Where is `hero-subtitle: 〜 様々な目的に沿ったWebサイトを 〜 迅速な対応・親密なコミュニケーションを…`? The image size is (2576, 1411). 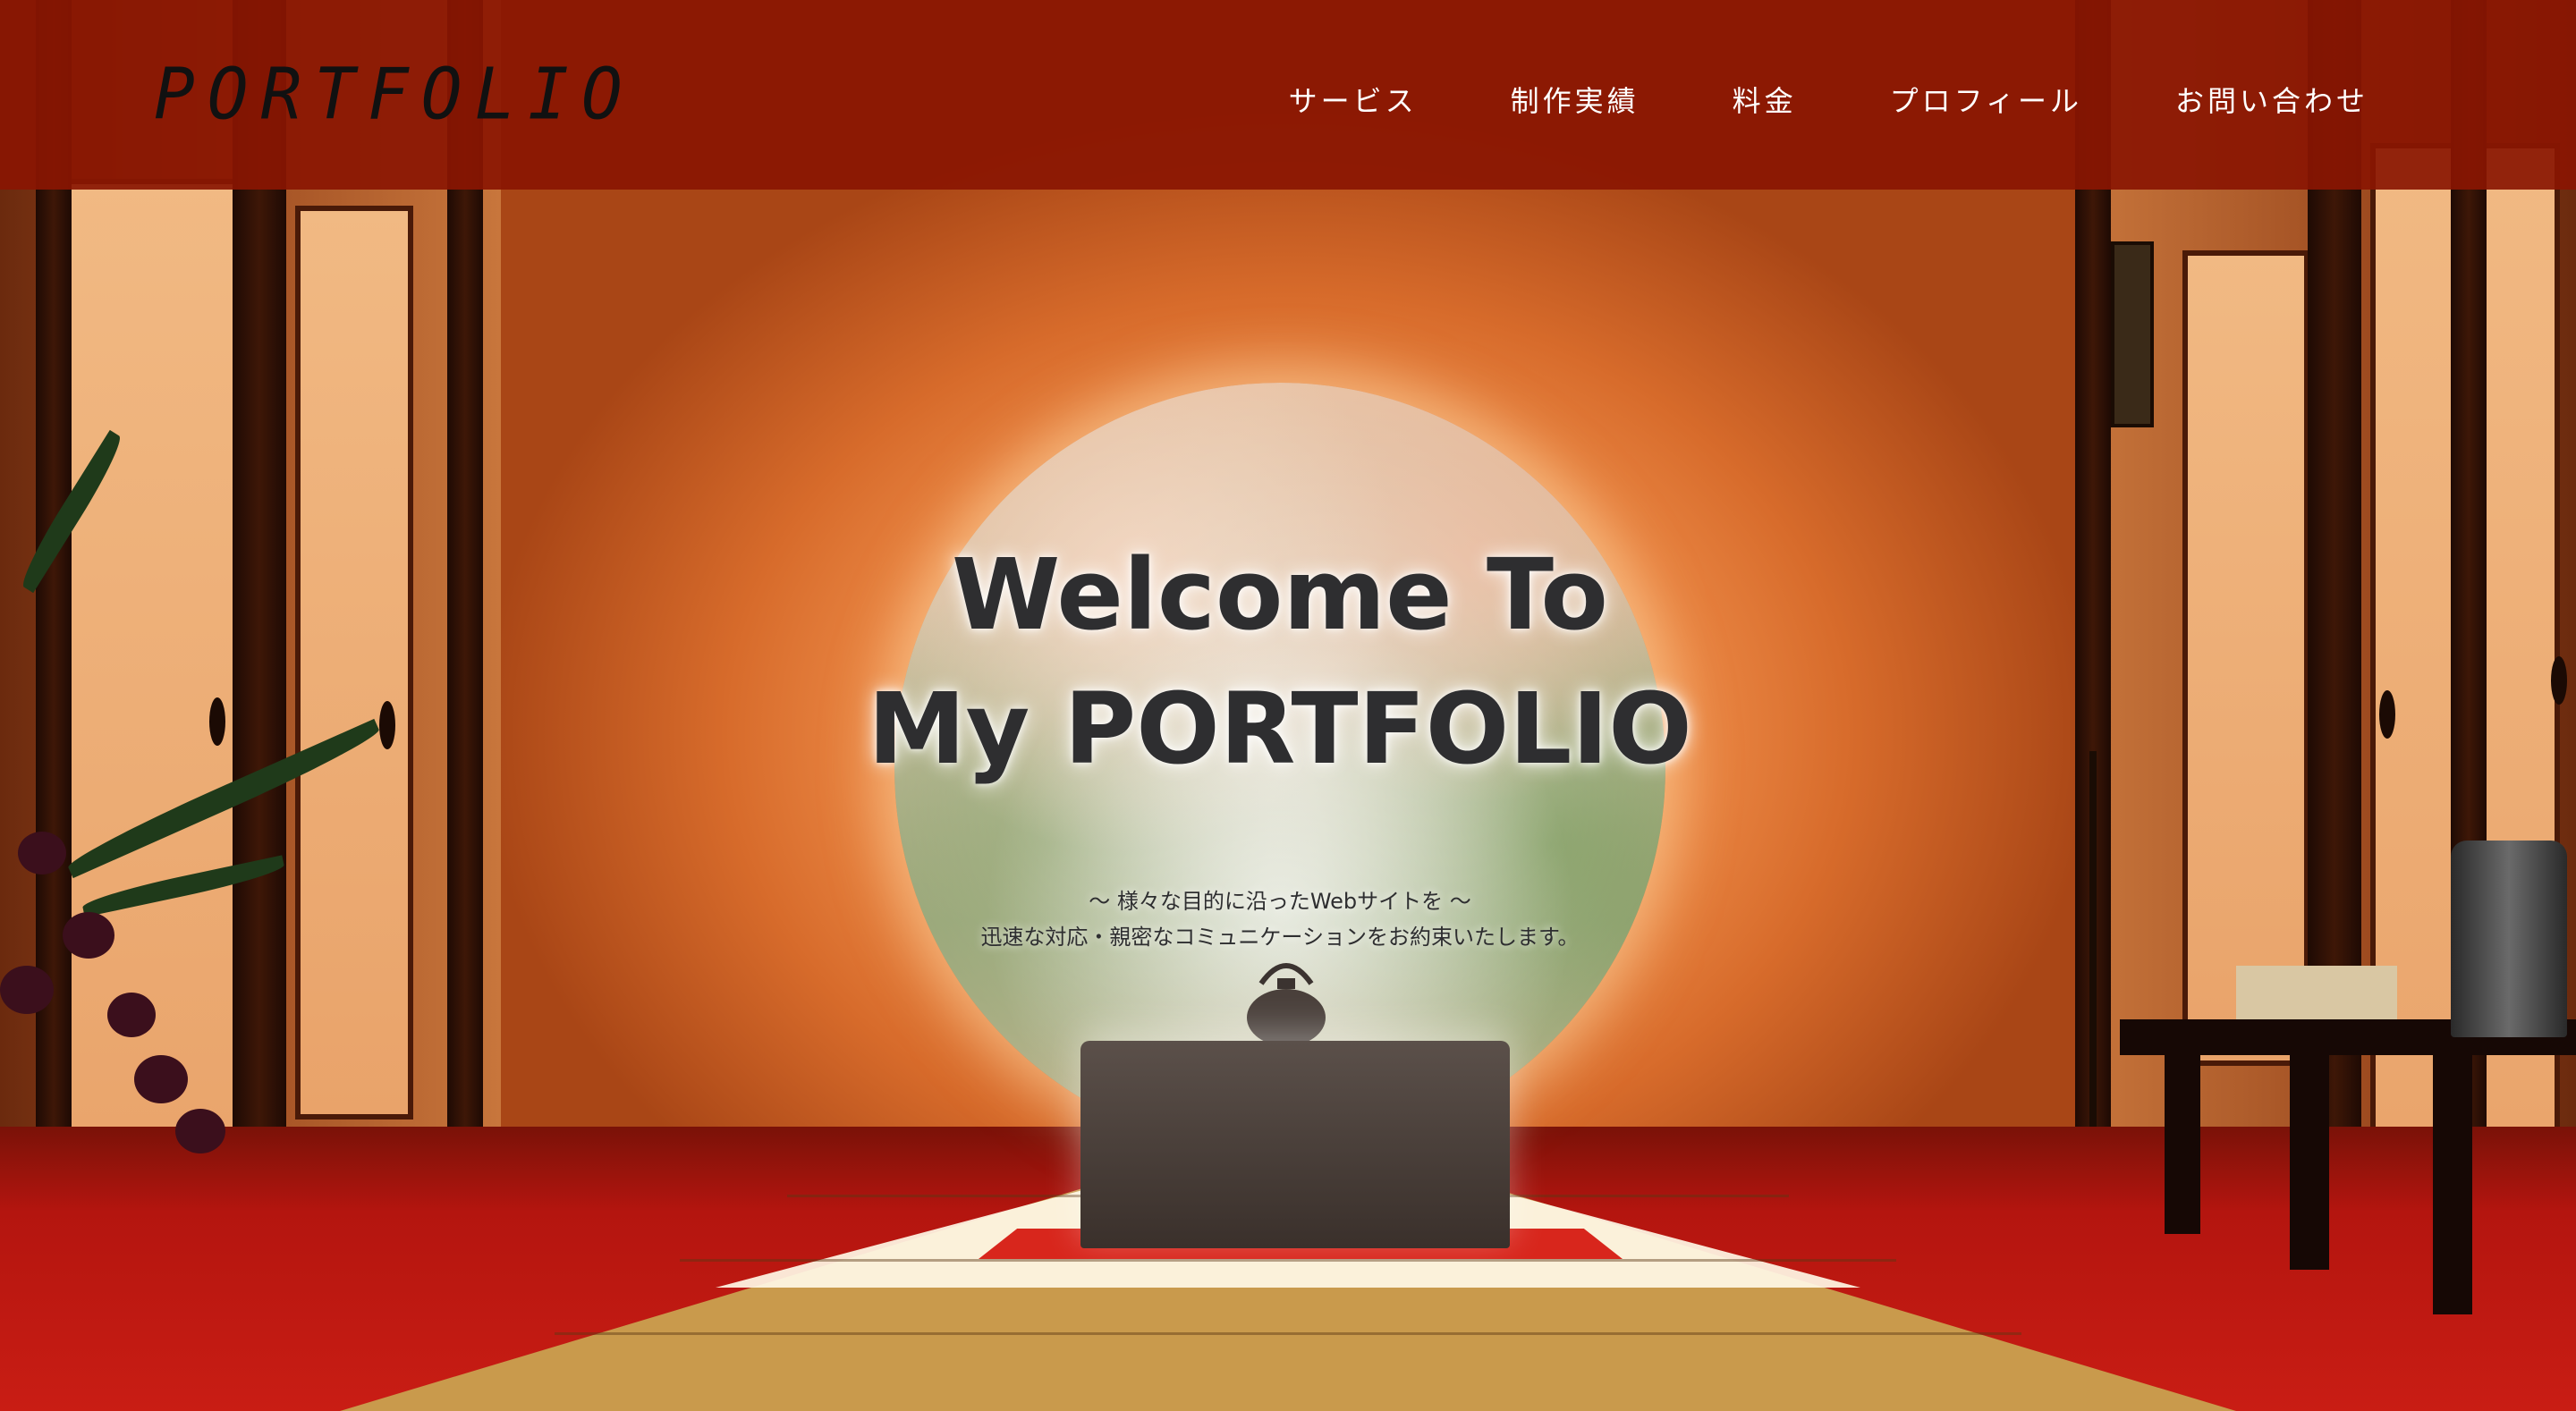
hero-subtitle: 〜 様々な目的に沿ったWebサイトを 〜 迅速な対応・親密なコミュニケーションを… is located at coordinates (1280, 919).